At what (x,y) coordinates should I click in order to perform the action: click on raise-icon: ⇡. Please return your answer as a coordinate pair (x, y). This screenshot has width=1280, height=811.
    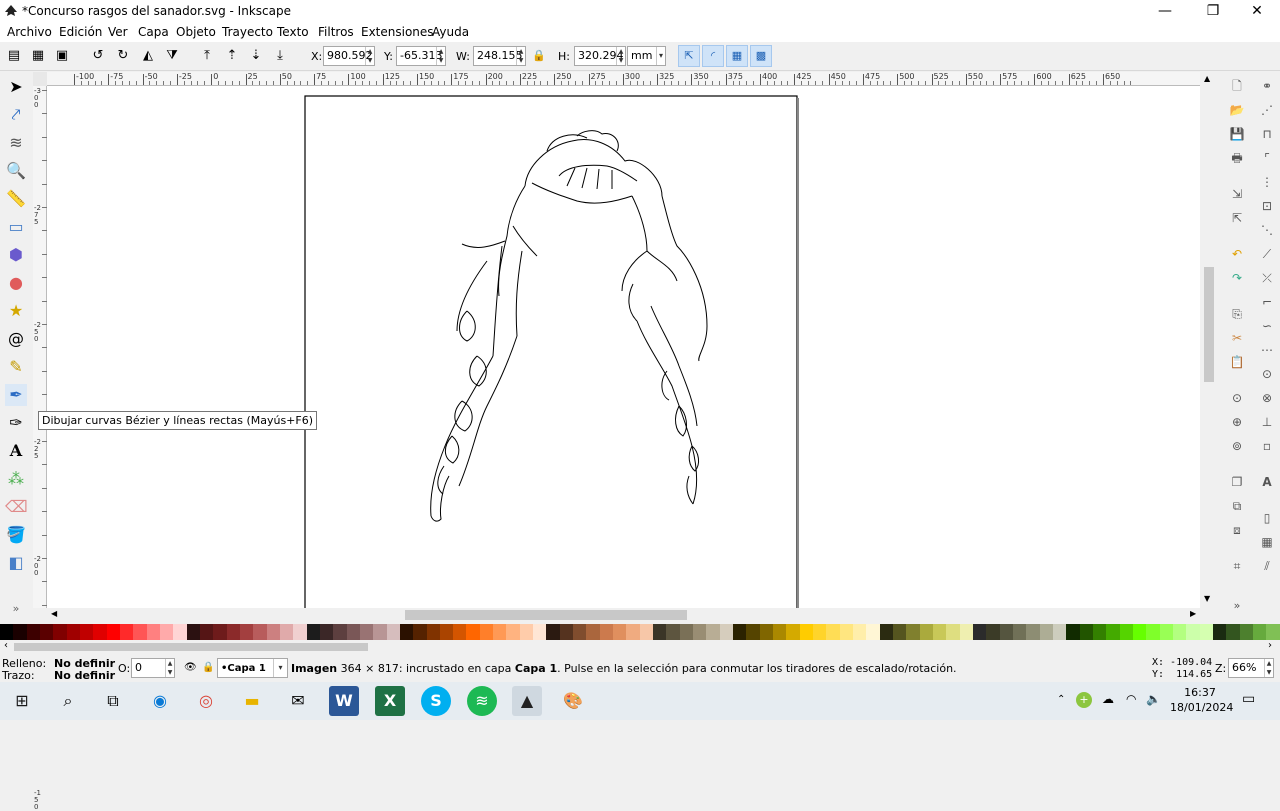
    Looking at the image, I should click on (232, 56).